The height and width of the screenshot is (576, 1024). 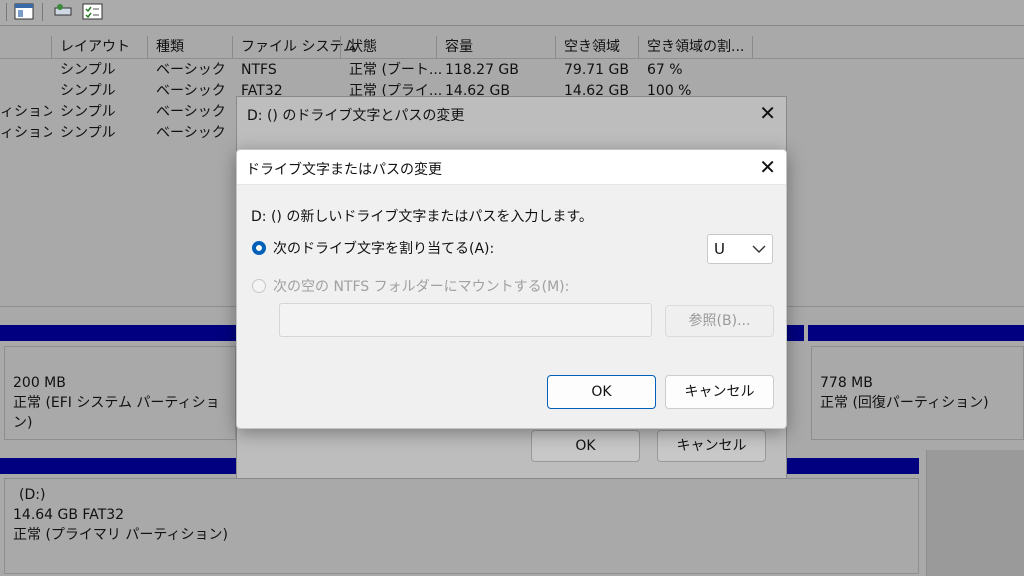 What do you see at coordinates (740, 249) in the screenshot?
I see `drive-letter-select: U` at bounding box center [740, 249].